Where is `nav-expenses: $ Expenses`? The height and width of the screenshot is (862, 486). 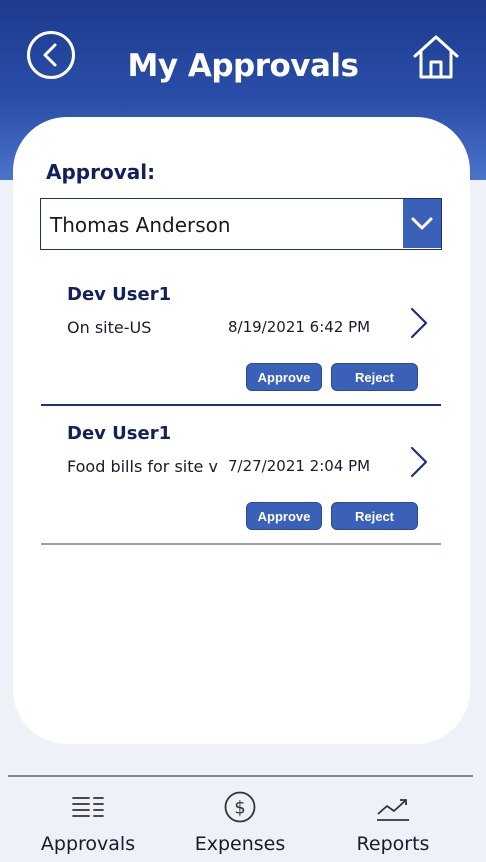 nav-expenses: $ Expenses is located at coordinates (240, 823).